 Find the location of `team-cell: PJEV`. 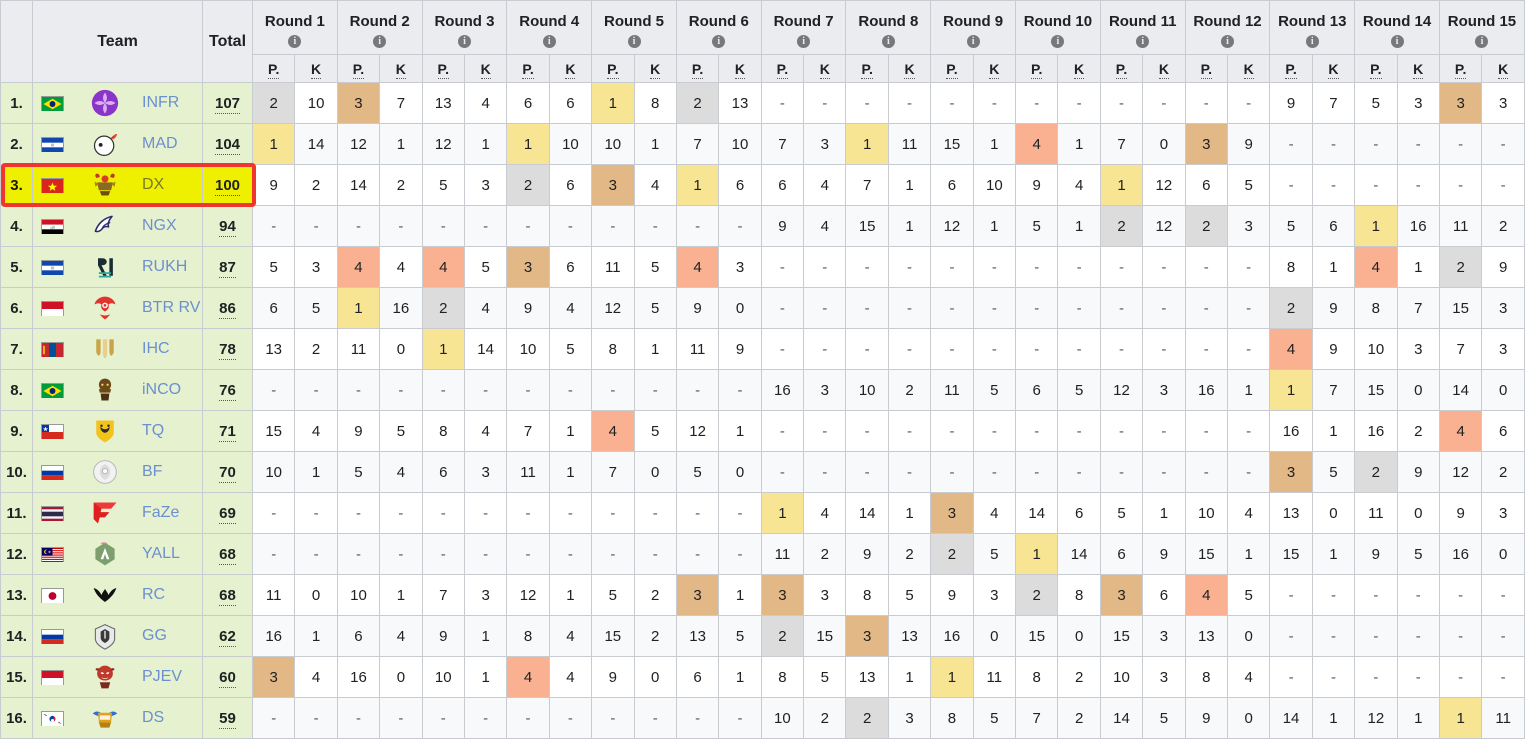

team-cell: PJEV is located at coordinates (117, 677).